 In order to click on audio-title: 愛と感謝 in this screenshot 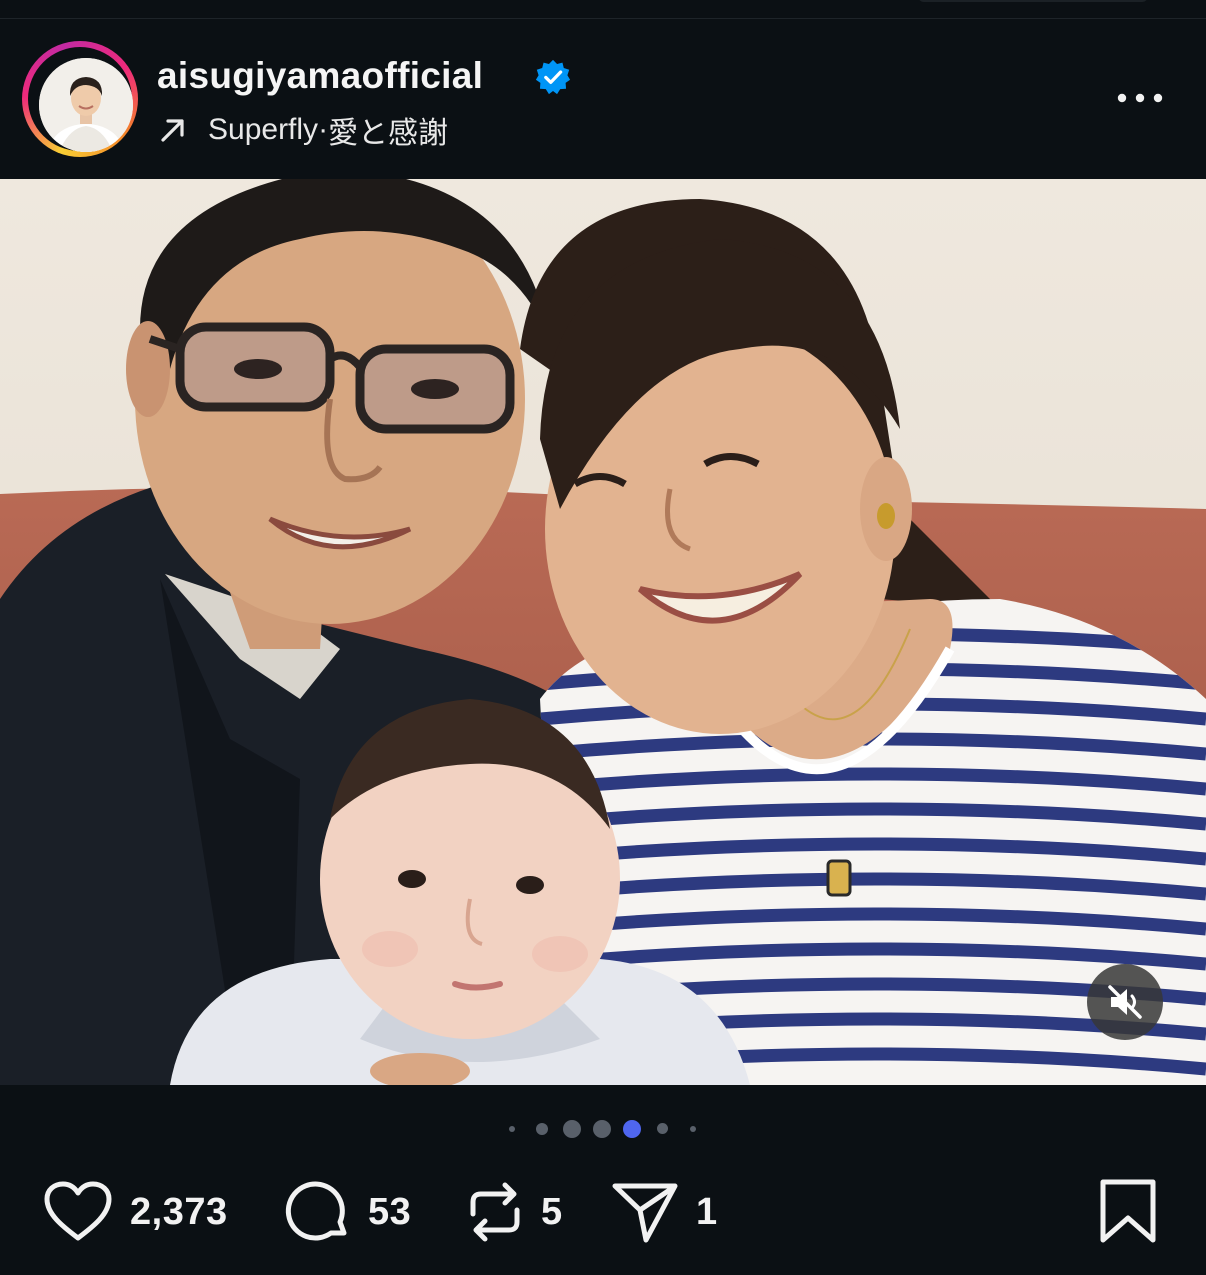, I will do `click(388, 133)`.